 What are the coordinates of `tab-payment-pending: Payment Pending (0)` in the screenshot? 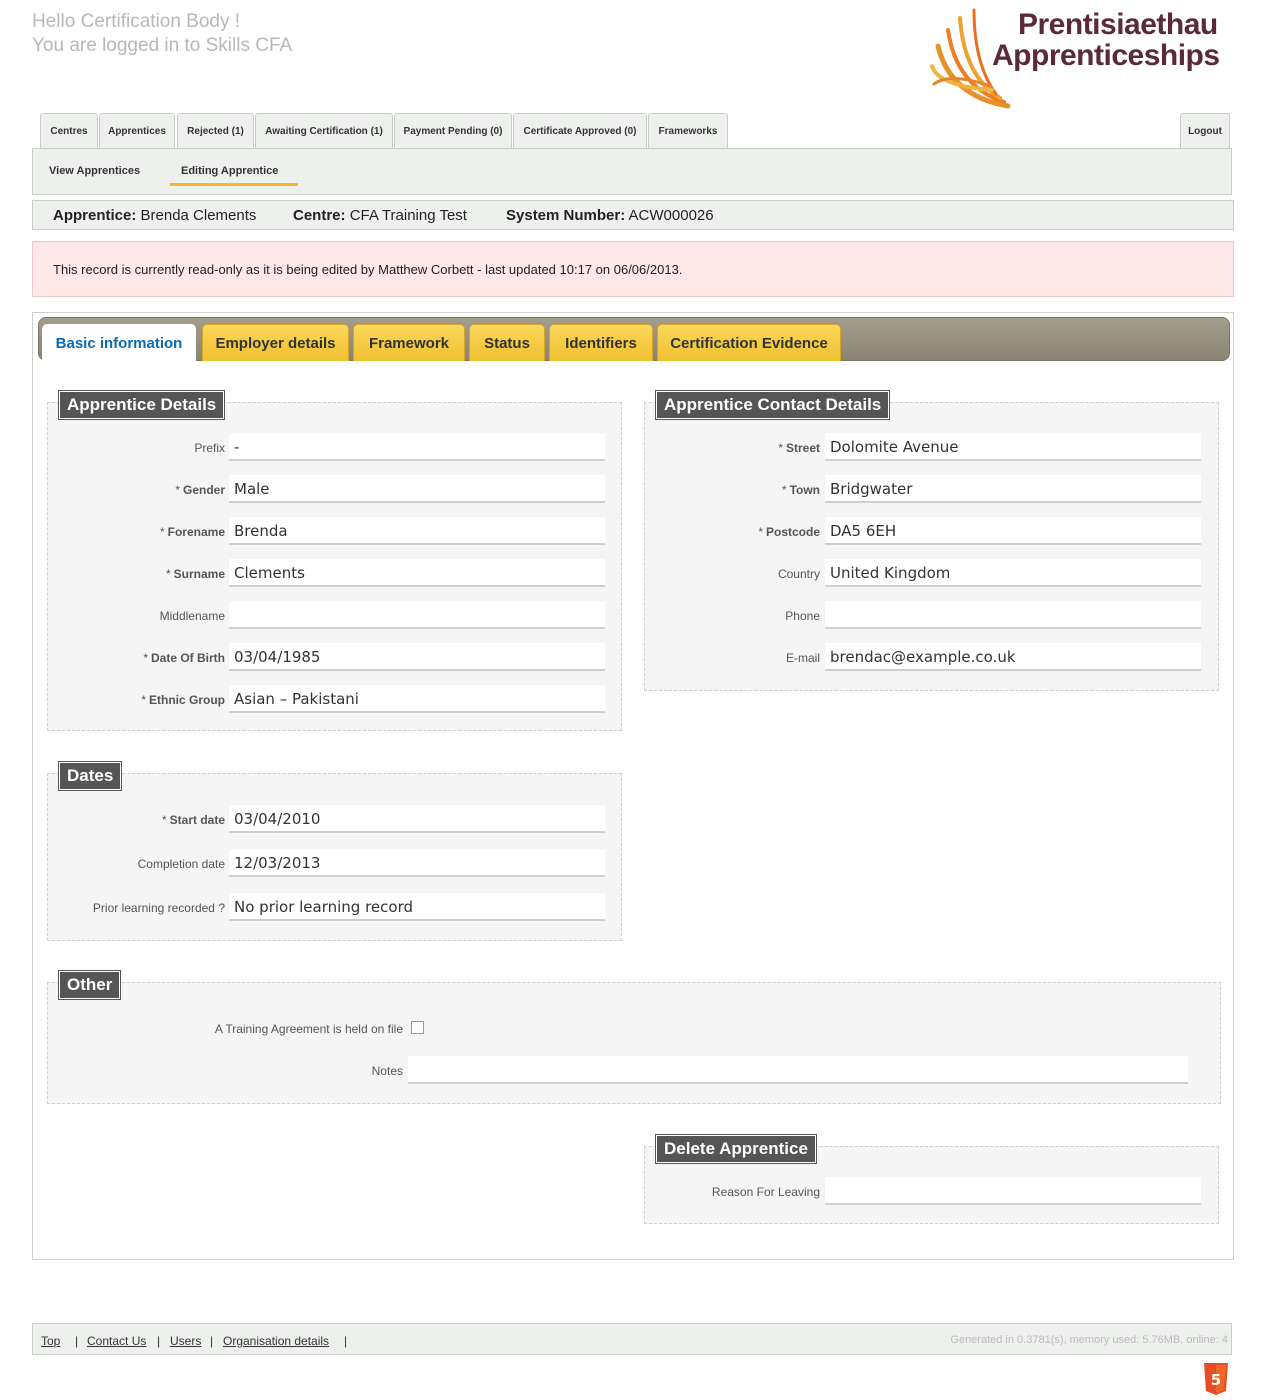 It's located at (453, 130).